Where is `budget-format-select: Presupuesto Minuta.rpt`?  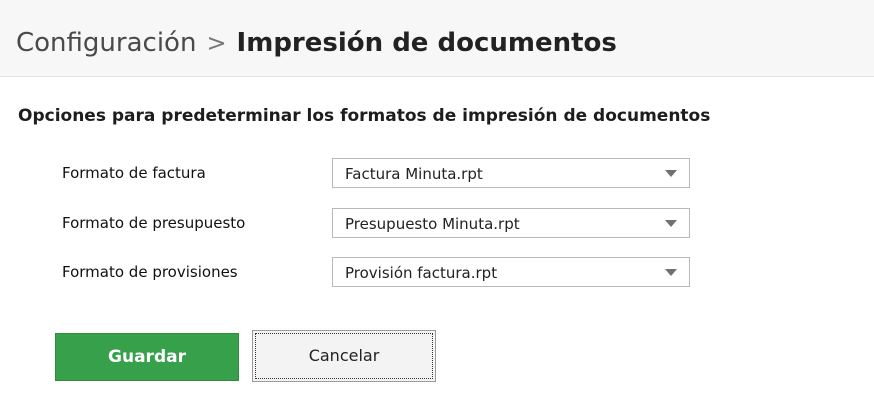 budget-format-select: Presupuesto Minuta.rpt is located at coordinates (511, 223).